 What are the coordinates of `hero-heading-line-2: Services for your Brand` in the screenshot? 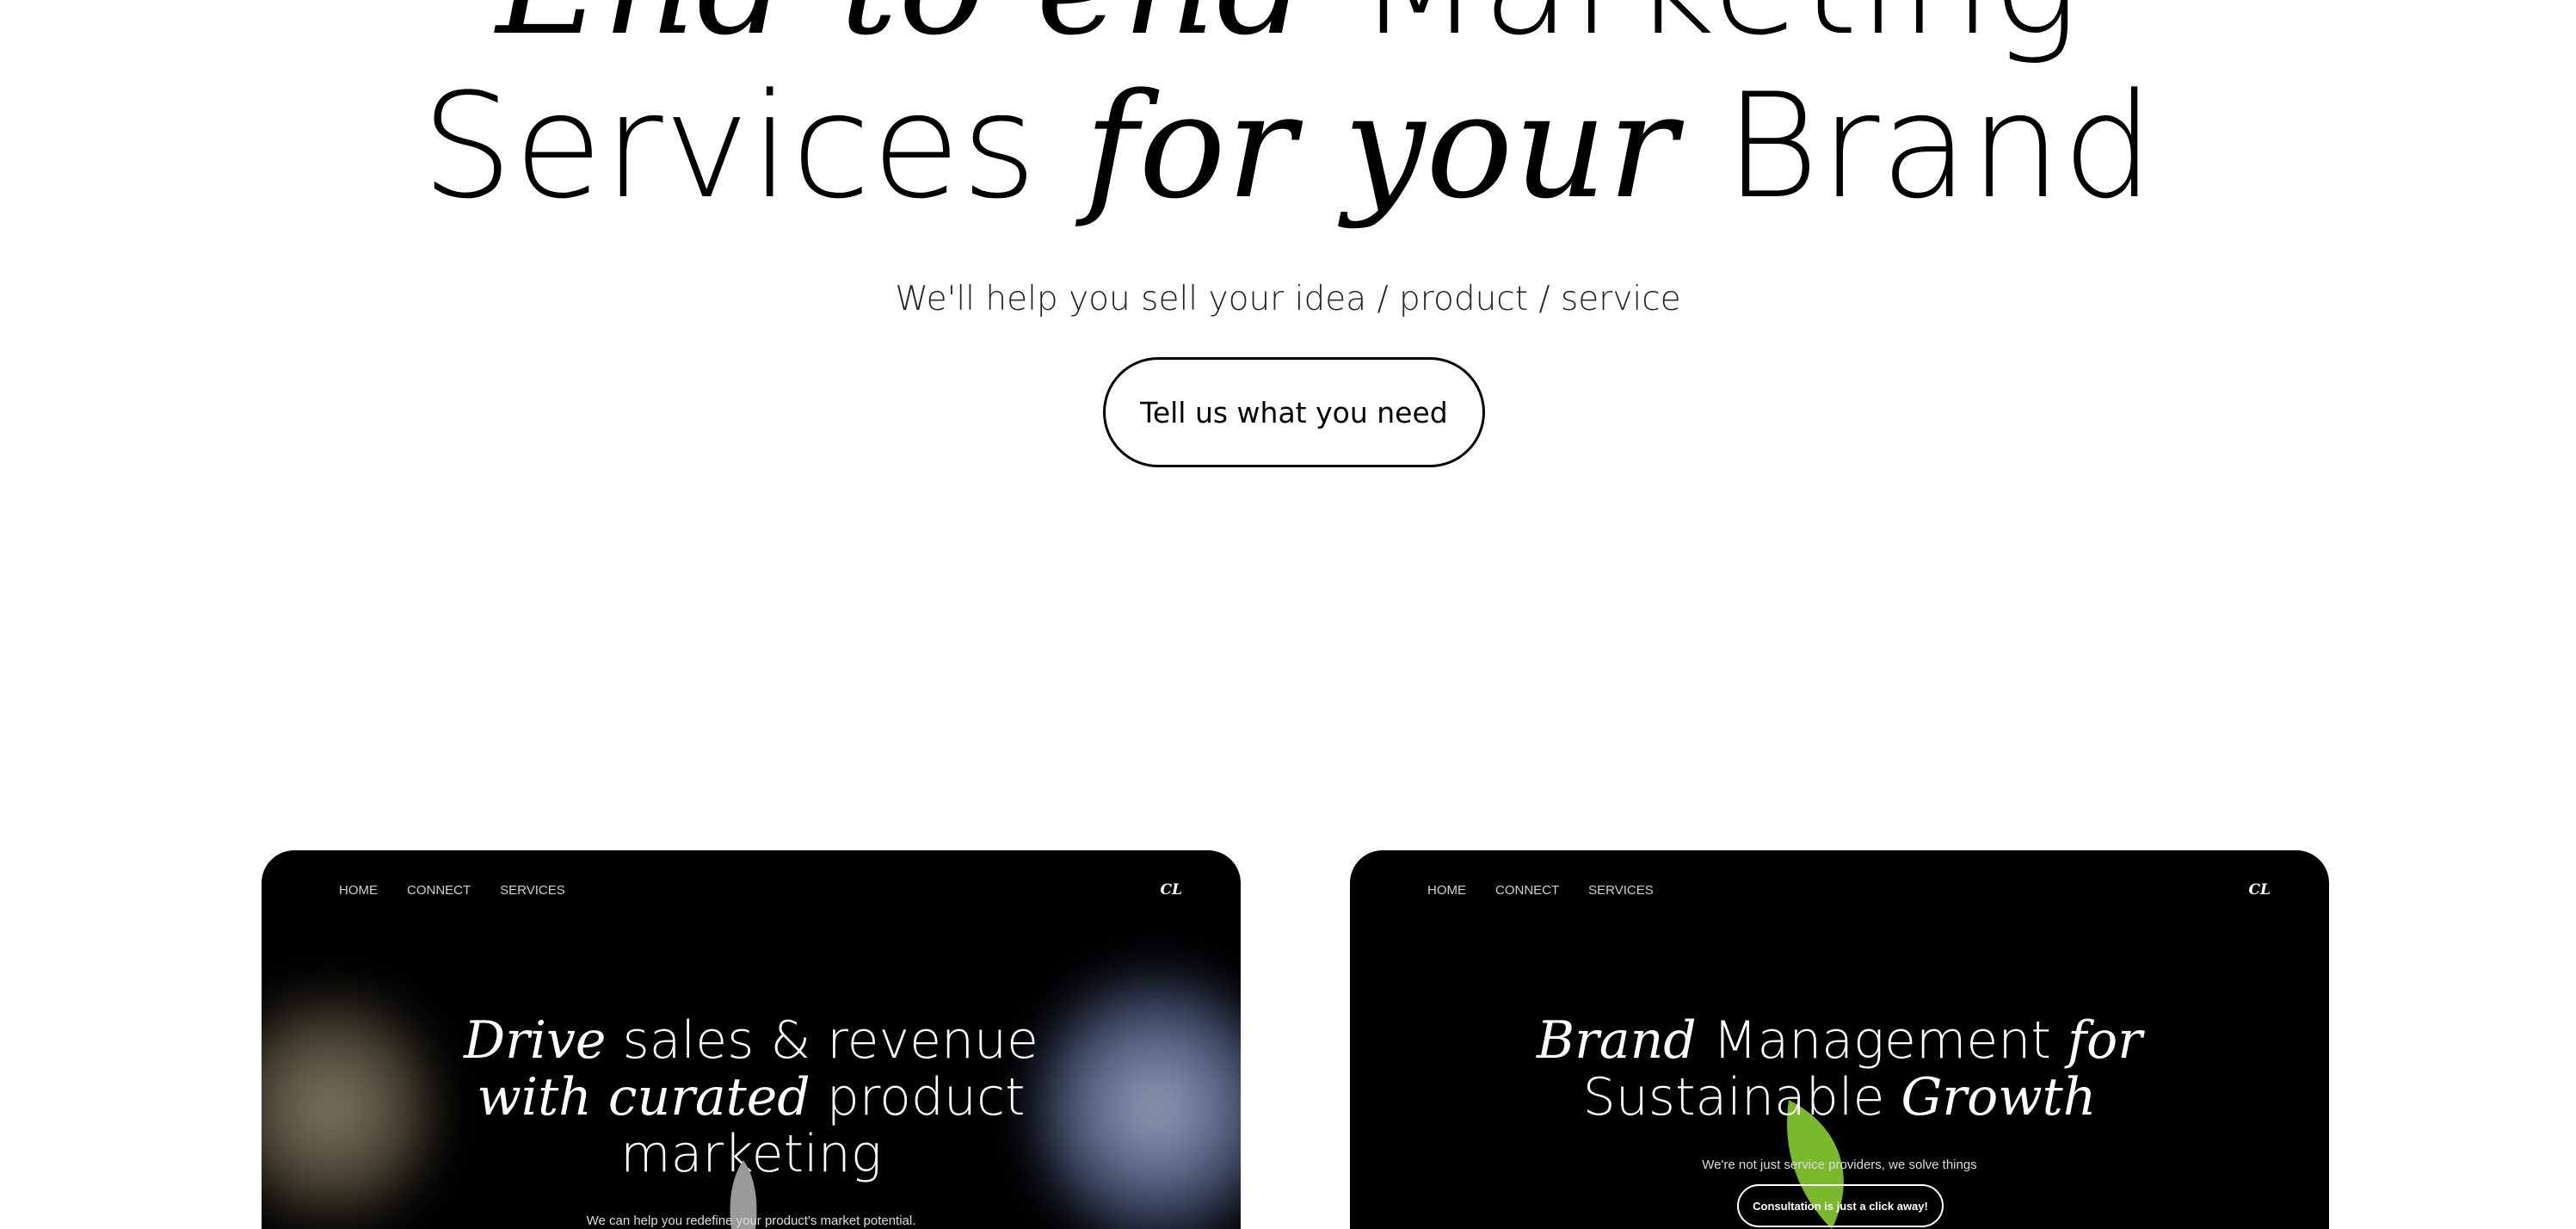 It's located at (1288, 146).